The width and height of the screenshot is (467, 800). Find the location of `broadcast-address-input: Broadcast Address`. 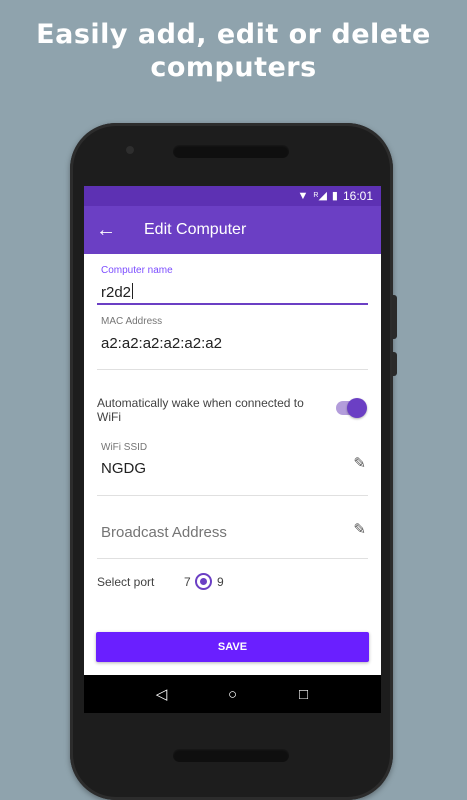

broadcast-address-input: Broadcast Address is located at coordinates (164, 532).